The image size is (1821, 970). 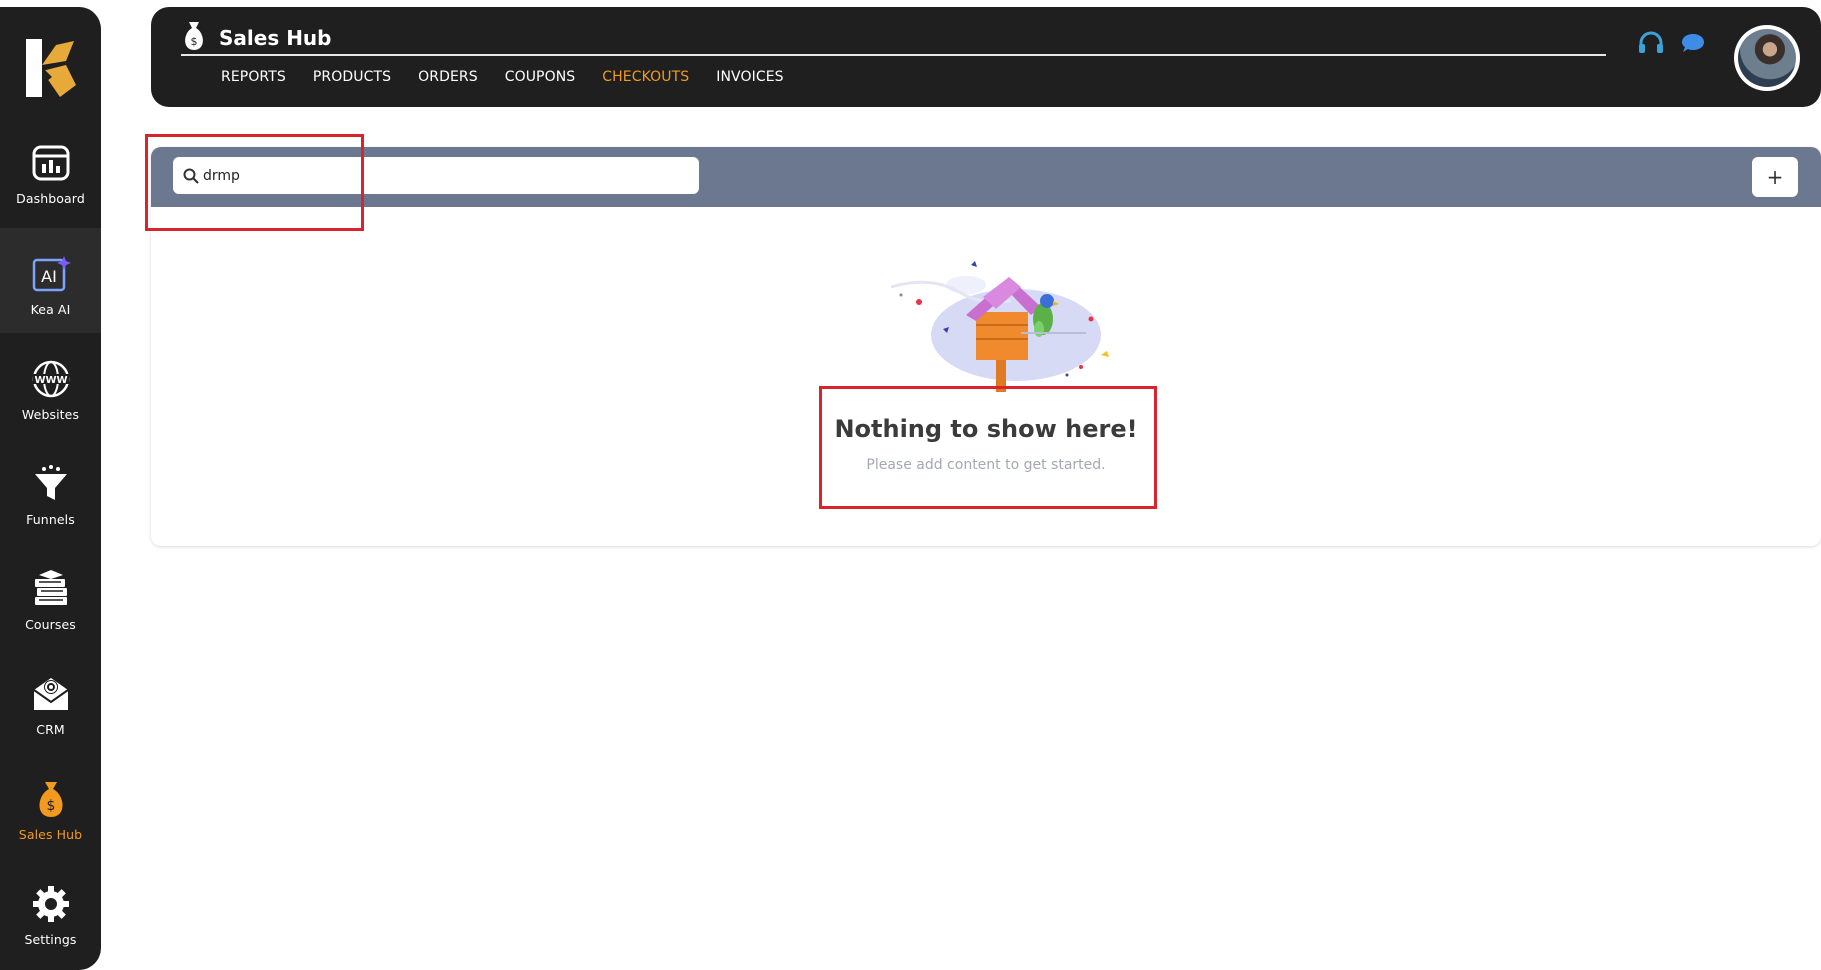 I want to click on sidebar-item-kea-ai: AI Kea AI, so click(x=50, y=280).